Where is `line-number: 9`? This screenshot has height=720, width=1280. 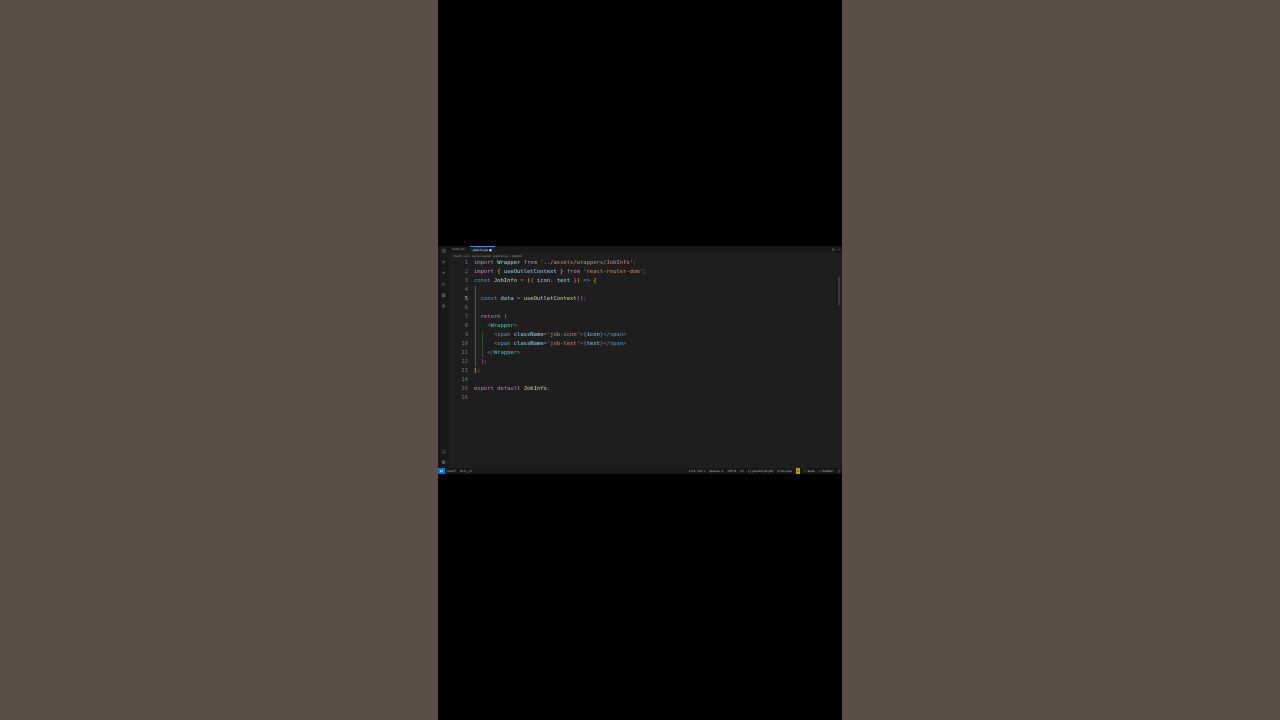
line-number: 9 is located at coordinates (466, 335).